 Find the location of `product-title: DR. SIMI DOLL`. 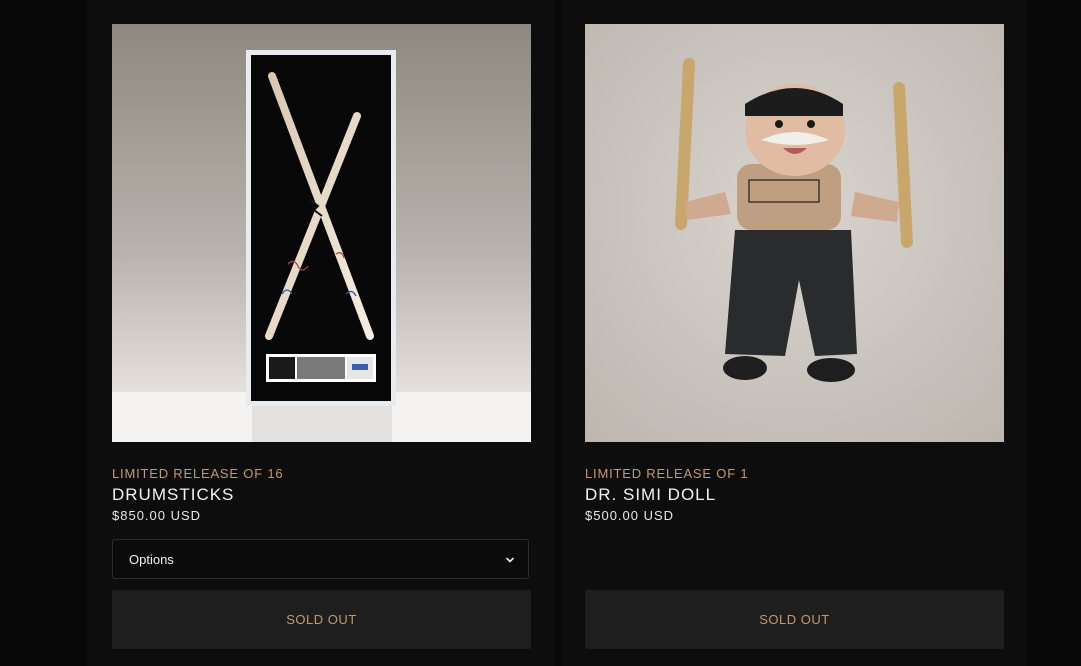

product-title: DR. SIMI DOLL is located at coordinates (650, 495).